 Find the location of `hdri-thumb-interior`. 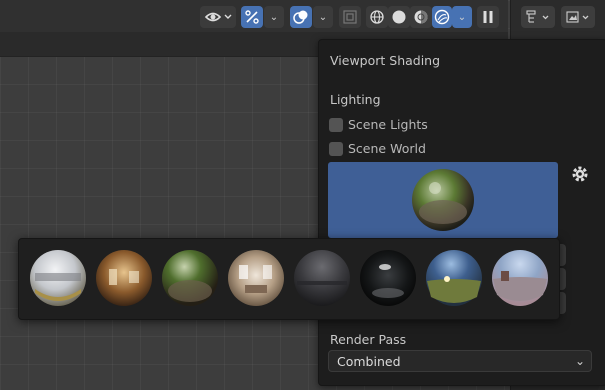

hdri-thumb-interior is located at coordinates (256, 278).